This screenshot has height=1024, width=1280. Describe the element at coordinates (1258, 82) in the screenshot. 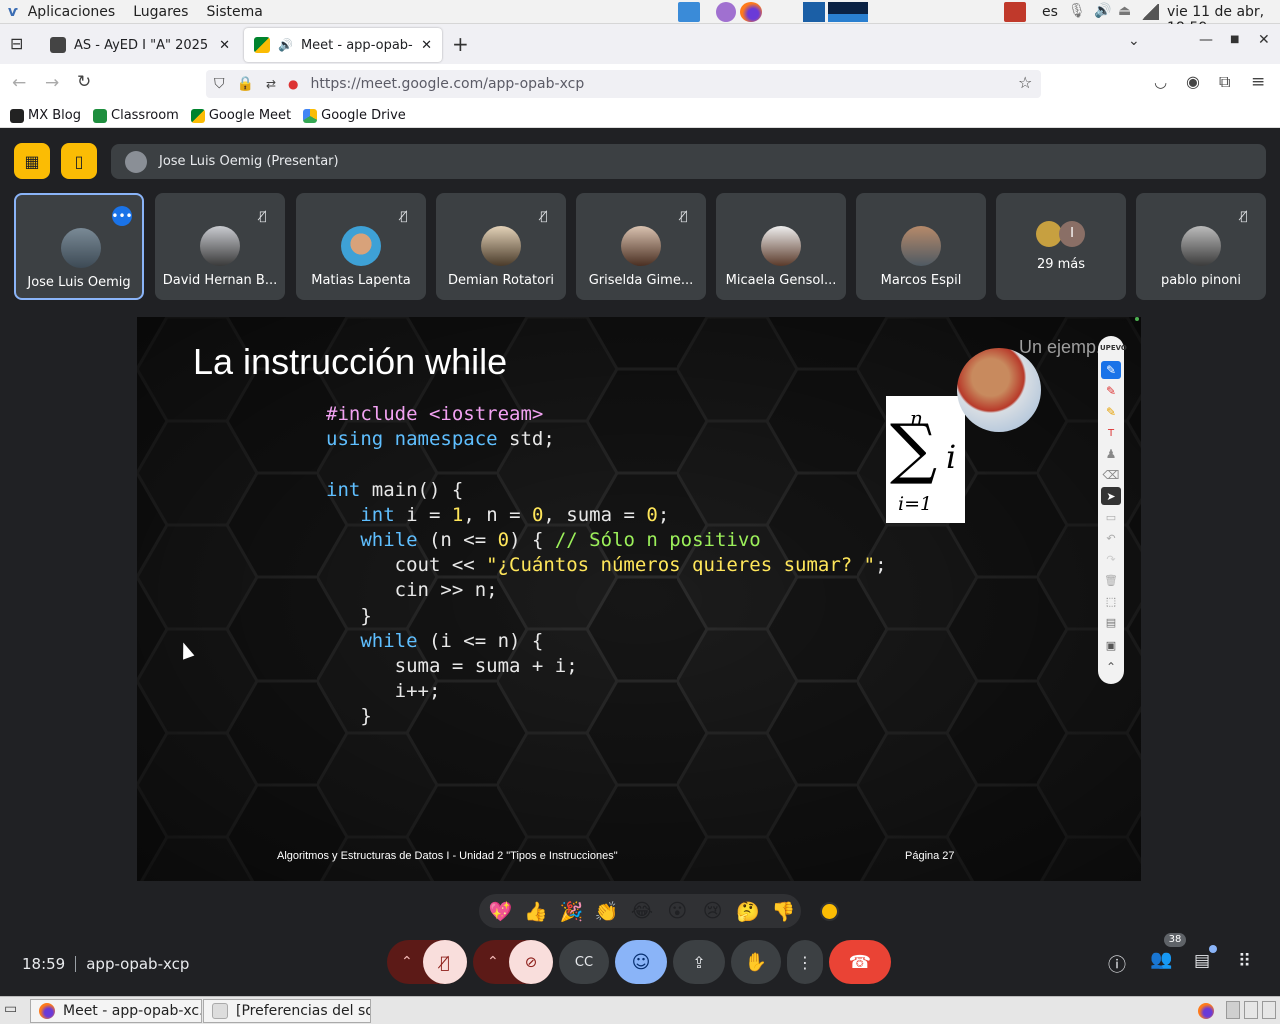

I see `menu-icon: ≡` at that location.